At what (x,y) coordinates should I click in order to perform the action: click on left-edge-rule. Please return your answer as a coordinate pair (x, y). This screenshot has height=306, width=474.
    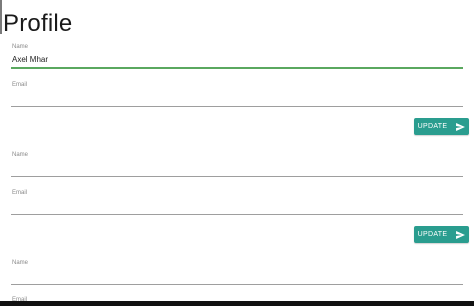
    Looking at the image, I should click on (1, 17).